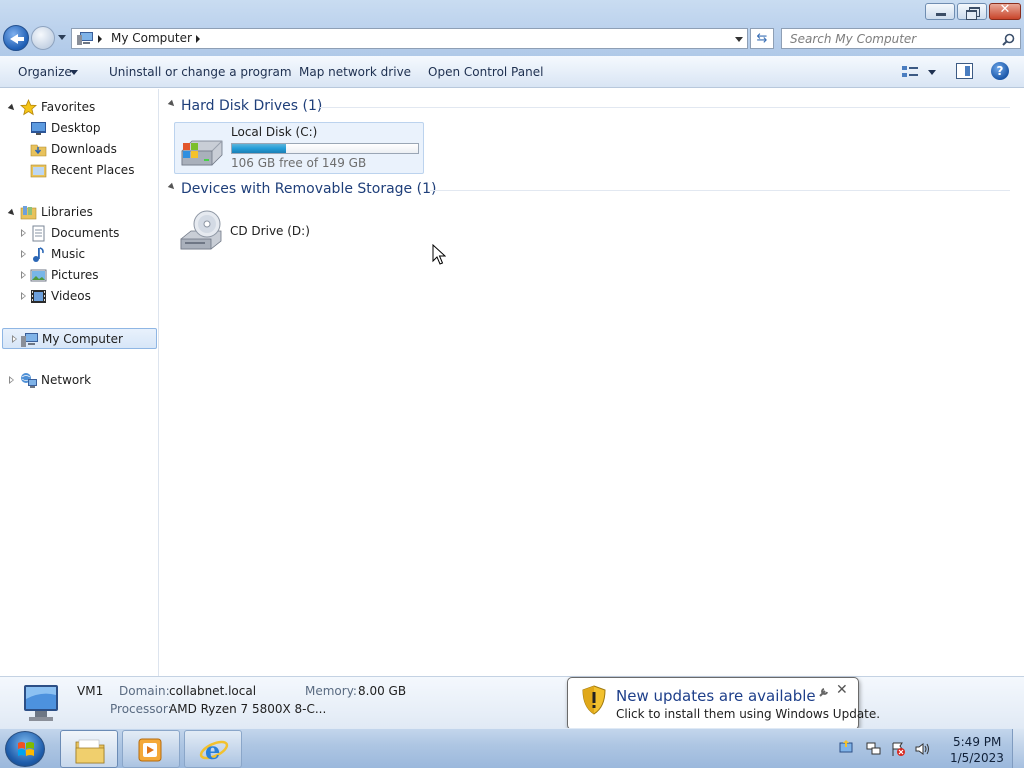  What do you see at coordinates (972, 11) in the screenshot?
I see `restore-button` at bounding box center [972, 11].